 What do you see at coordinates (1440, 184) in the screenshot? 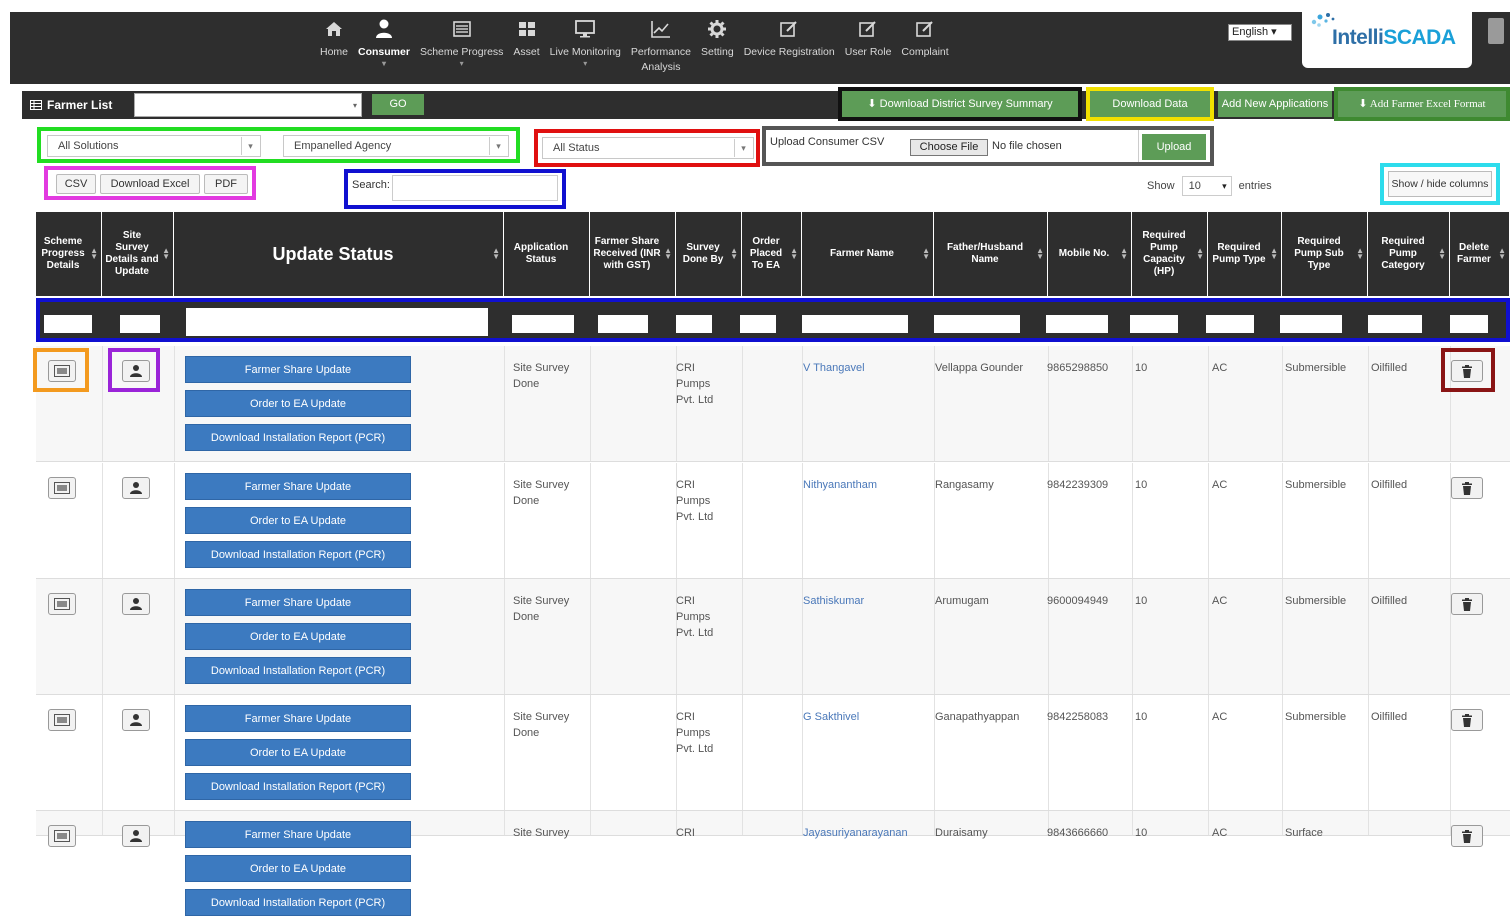
I see `show-hide-columns-button: Show / hide columns` at bounding box center [1440, 184].